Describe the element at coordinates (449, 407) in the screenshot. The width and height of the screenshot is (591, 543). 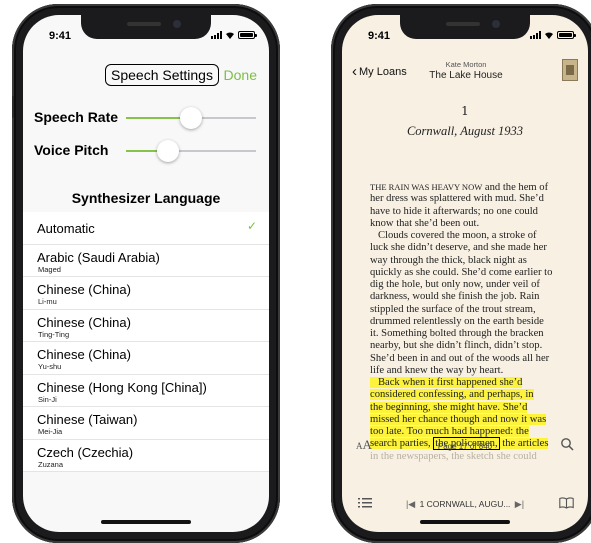
I see `text-line: the beginning, she might have. She’d` at that location.